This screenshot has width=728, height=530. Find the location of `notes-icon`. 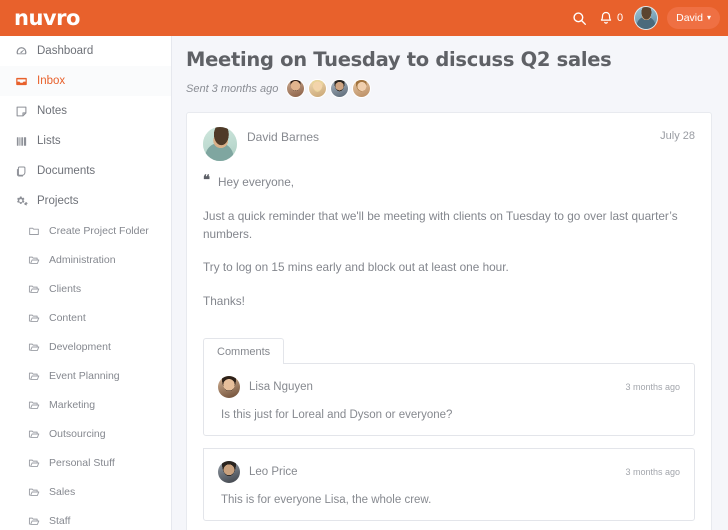

notes-icon is located at coordinates (21, 111).